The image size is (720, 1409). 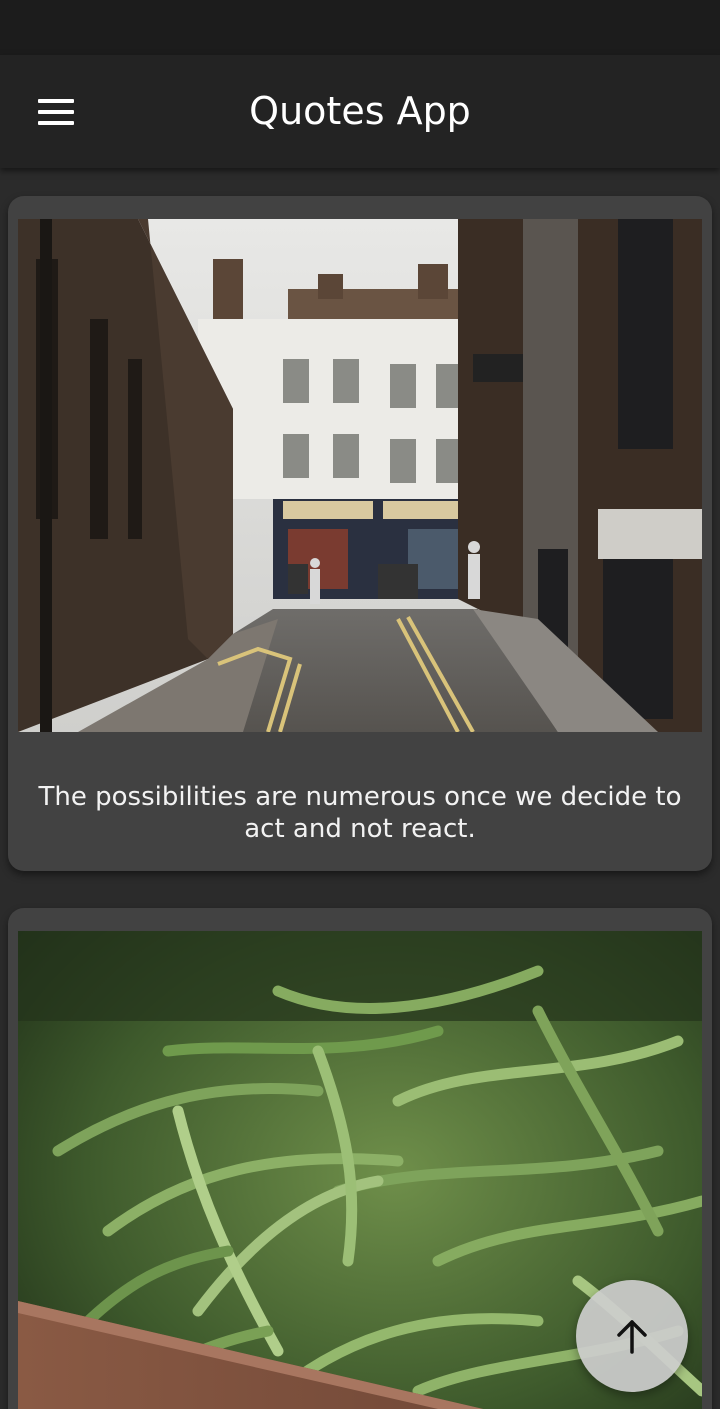 I want to click on scroll-to-top-button, so click(x=632, y=1336).